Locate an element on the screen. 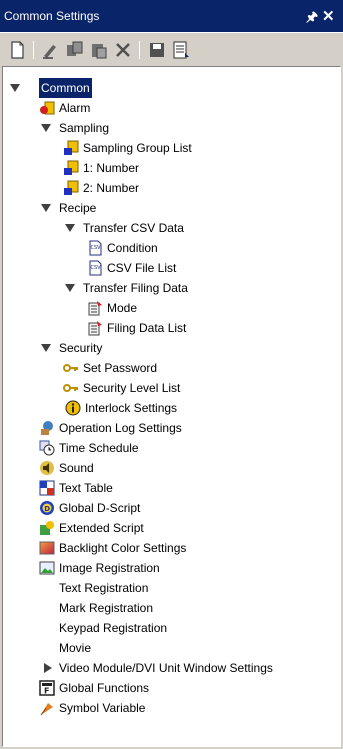  tree-item-alarm: Alarm is located at coordinates (172, 108).